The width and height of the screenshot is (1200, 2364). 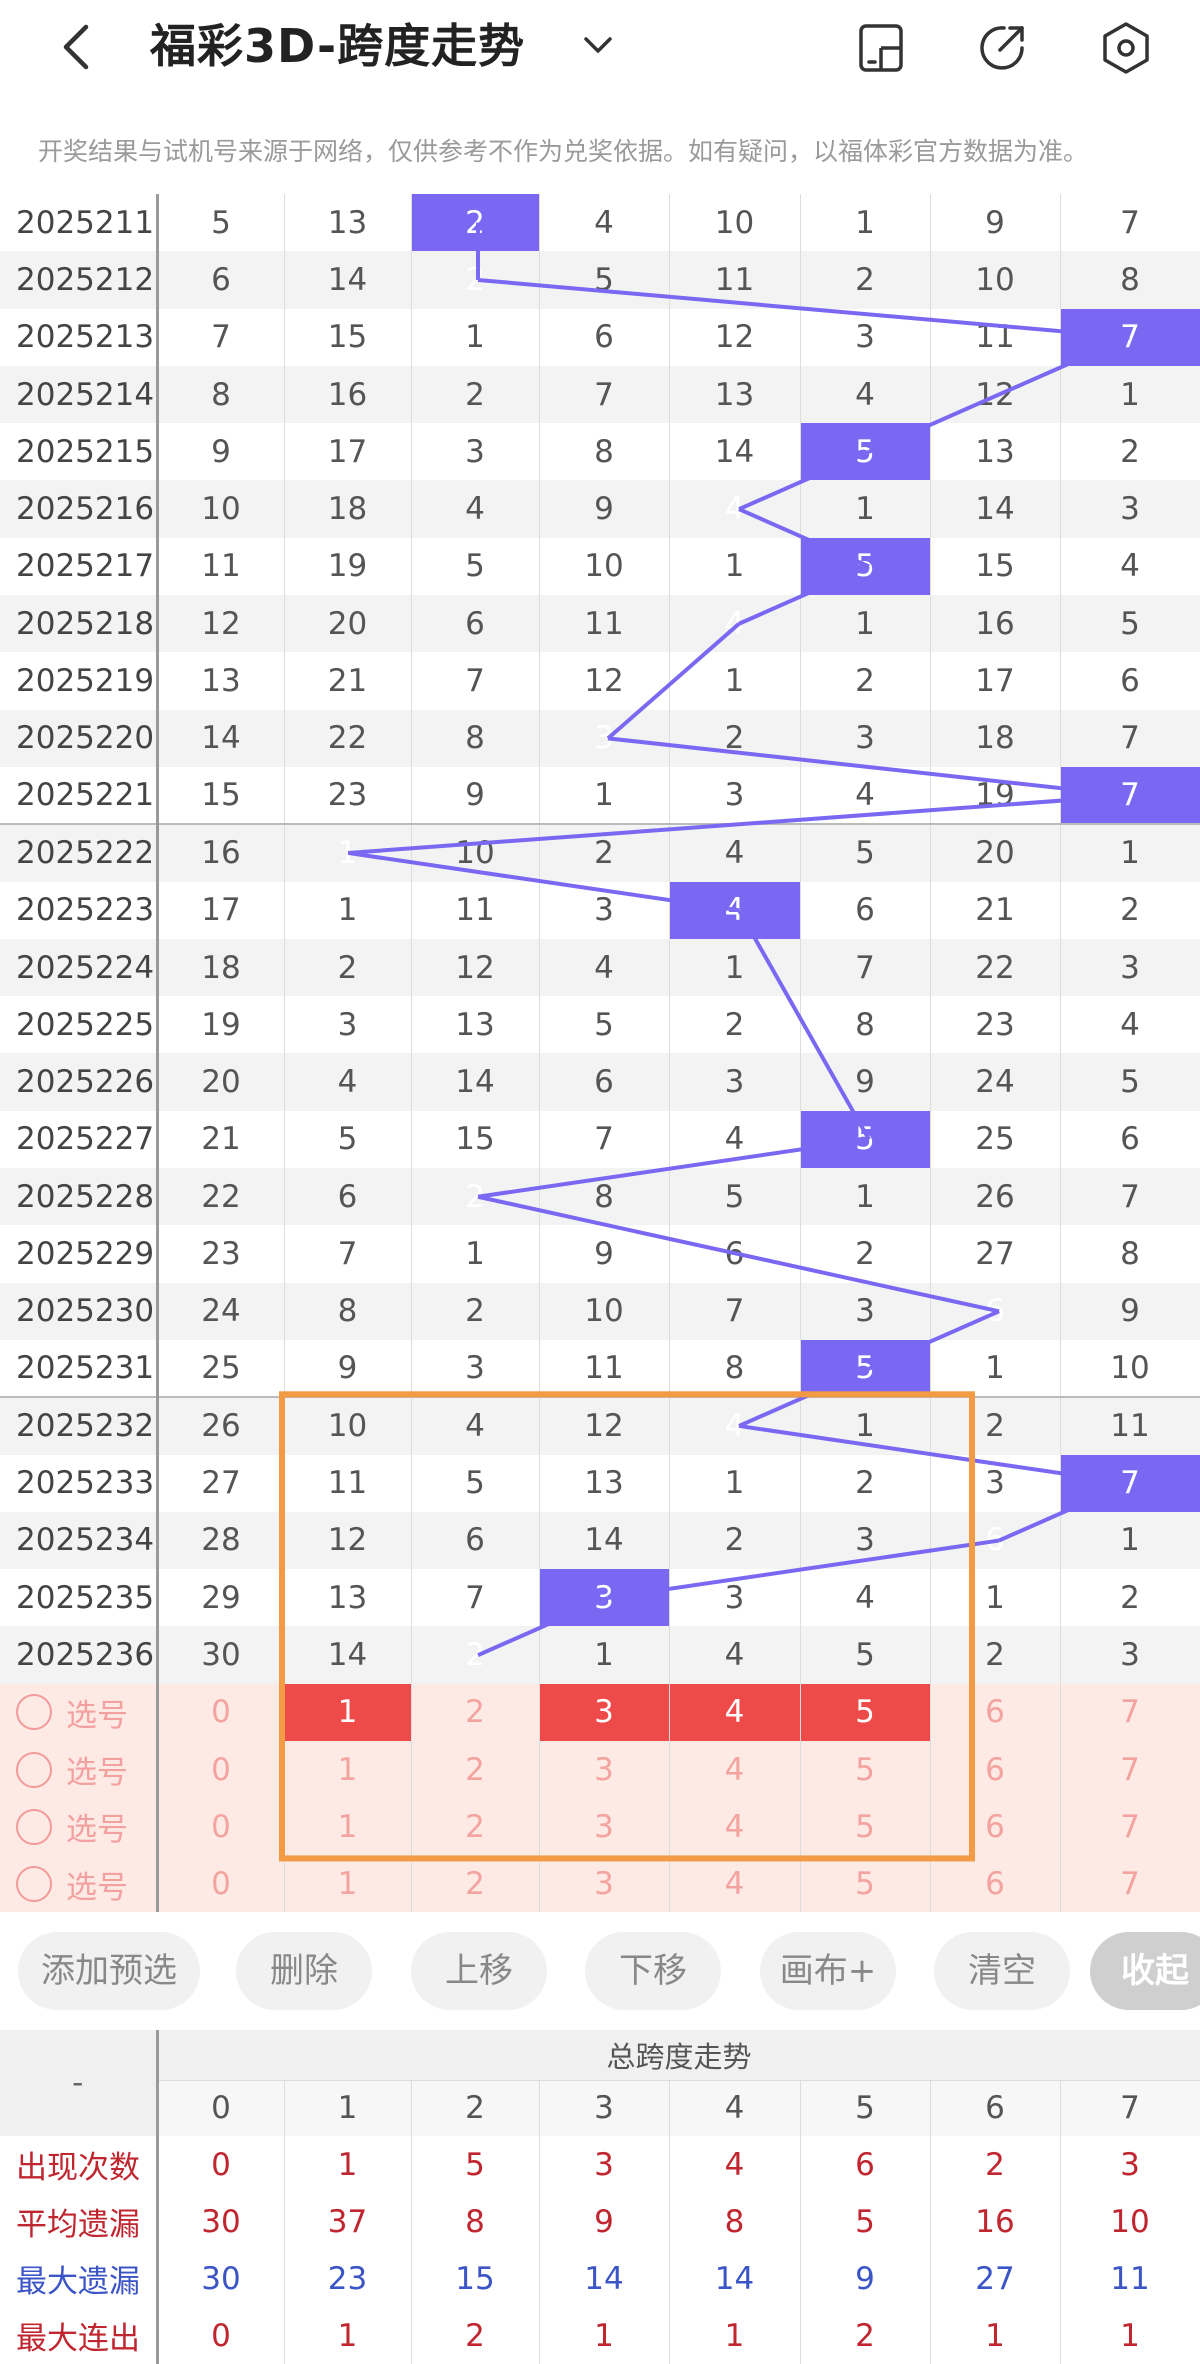 I want to click on span-hit-cell: 3, so click(x=604, y=738).